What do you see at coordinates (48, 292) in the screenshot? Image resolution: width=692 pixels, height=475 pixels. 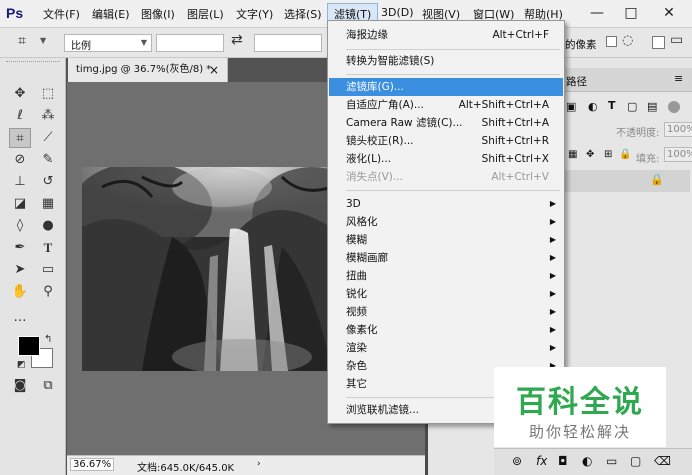 I see `zoom-icon: ⚲` at bounding box center [48, 292].